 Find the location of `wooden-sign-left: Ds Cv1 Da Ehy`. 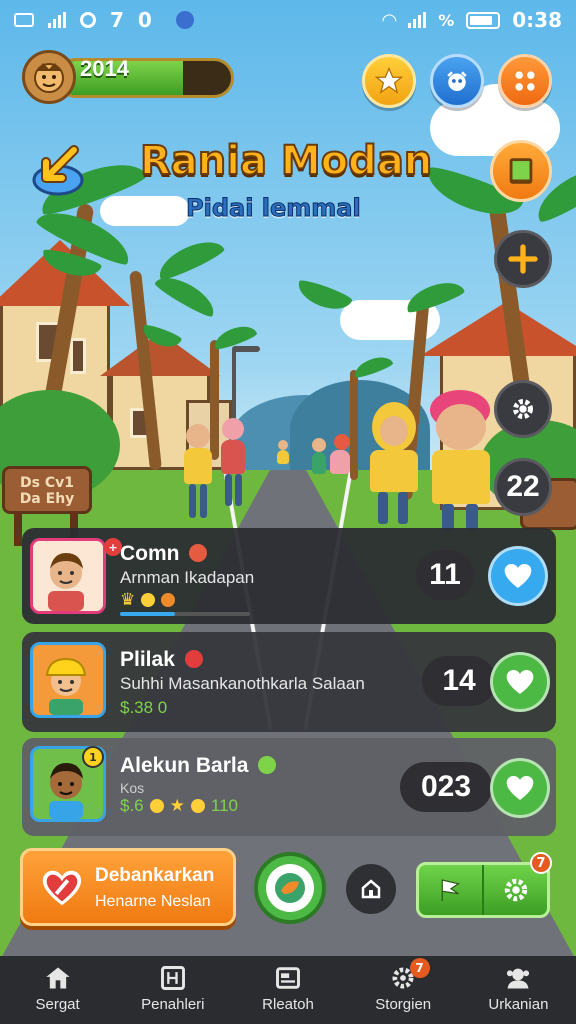

wooden-sign-left: Ds Cv1 Da Ehy is located at coordinates (47, 490).